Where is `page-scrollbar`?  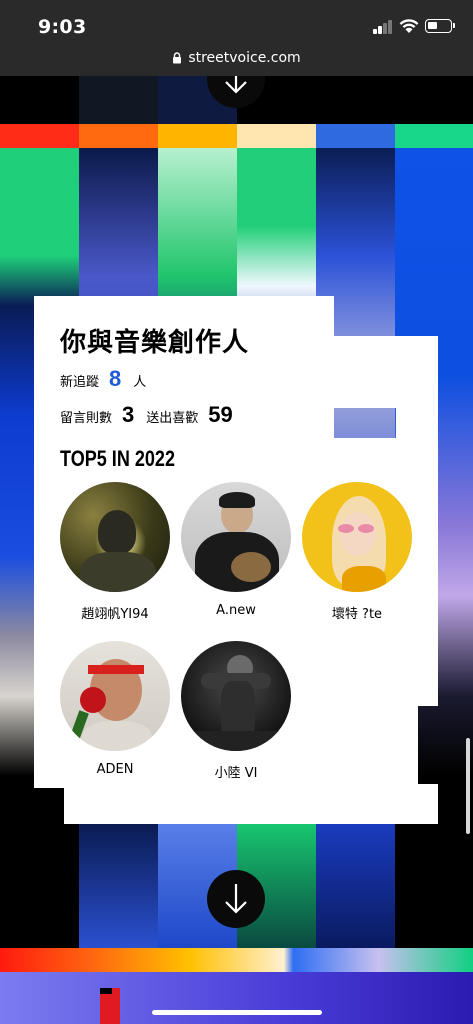
page-scrollbar is located at coordinates (468, 786).